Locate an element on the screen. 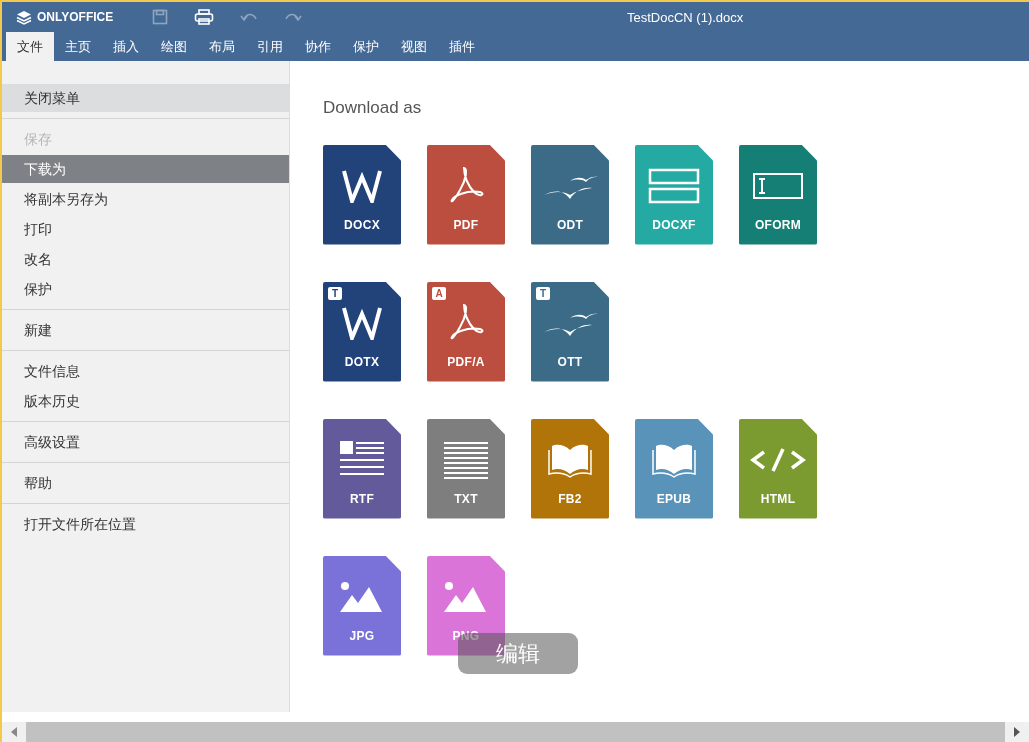 The width and height of the screenshot is (1029, 742). form-fields-icon is located at coordinates (674, 185).